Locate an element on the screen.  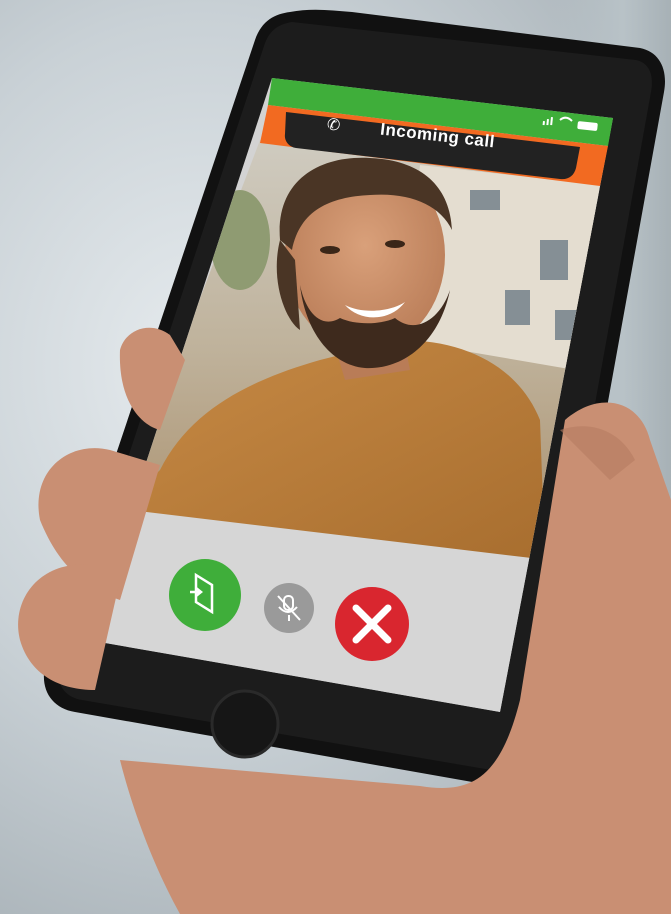
reject-button-hit is located at coordinates (372, 624).